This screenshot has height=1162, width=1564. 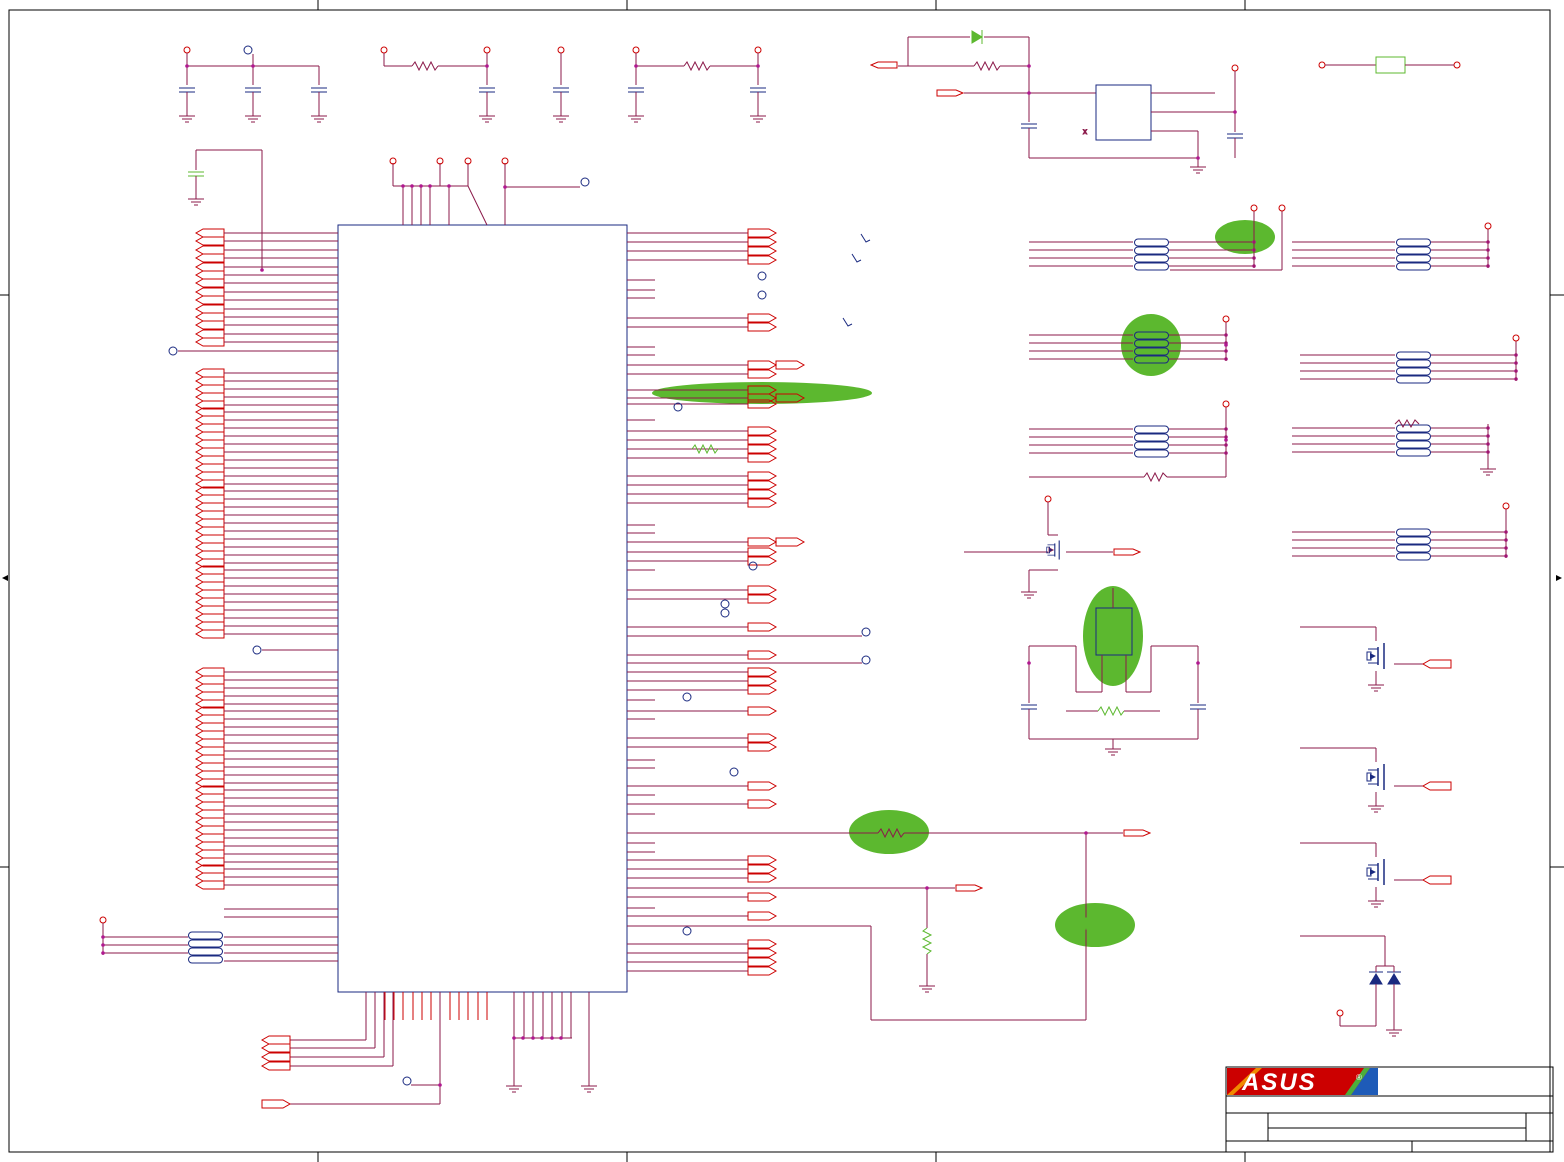 What do you see at coordinates (1274, 382) in the screenshot?
I see `resistor-pack-array` at bounding box center [1274, 382].